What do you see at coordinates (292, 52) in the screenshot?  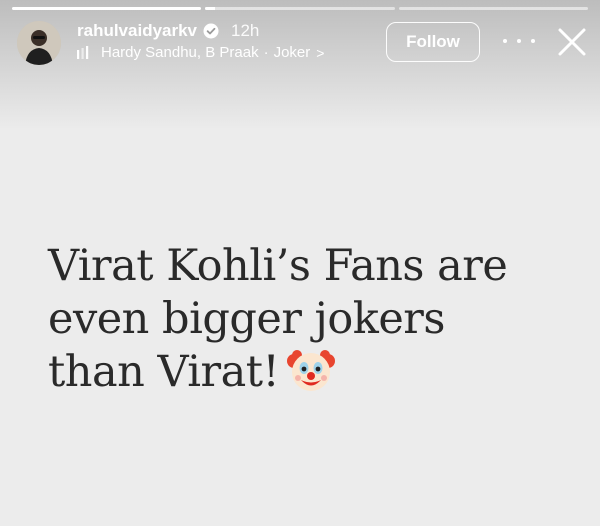 I see `music-song: Joker` at bounding box center [292, 52].